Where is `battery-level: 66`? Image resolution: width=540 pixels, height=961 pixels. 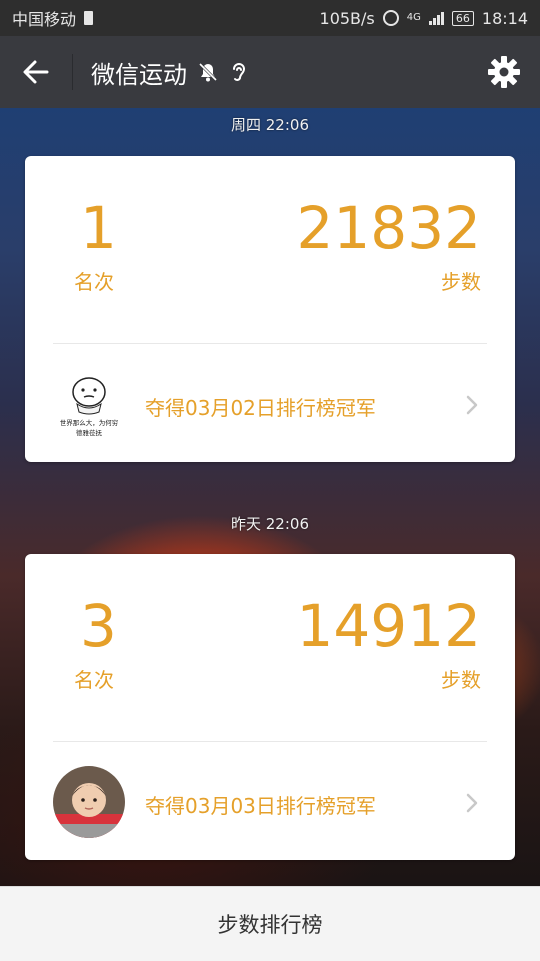 battery-level: 66 is located at coordinates (462, 18).